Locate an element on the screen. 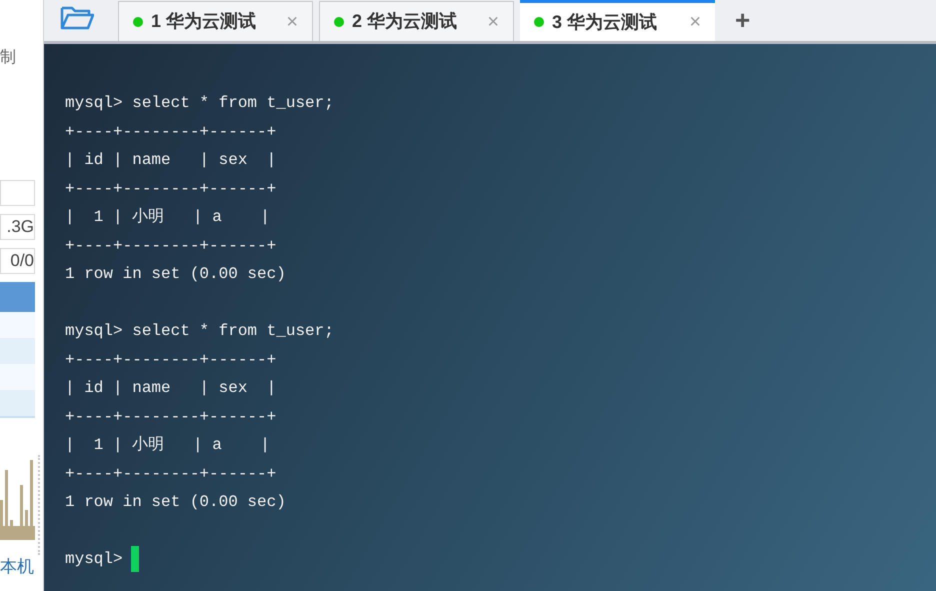 This screenshot has width=936, height=591. session-tab: 1 华为云测试 × is located at coordinates (215, 21).